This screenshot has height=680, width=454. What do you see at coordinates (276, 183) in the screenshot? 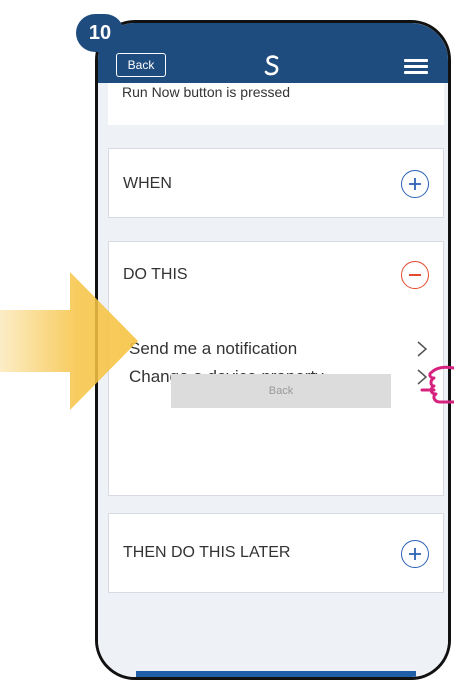
I see `when-card: WHEN` at bounding box center [276, 183].